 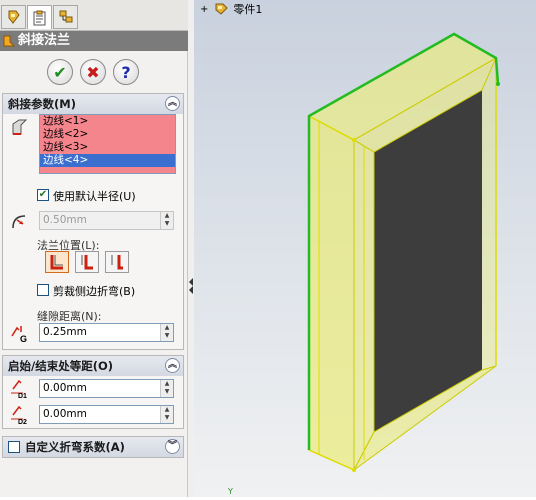 I want to click on bend-radius-value: 0.50mm, so click(x=65, y=220).